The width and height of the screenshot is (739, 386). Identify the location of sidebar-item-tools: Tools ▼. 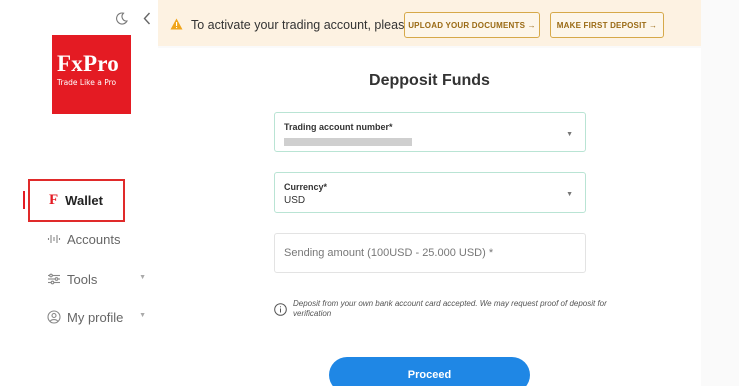
(98, 279).